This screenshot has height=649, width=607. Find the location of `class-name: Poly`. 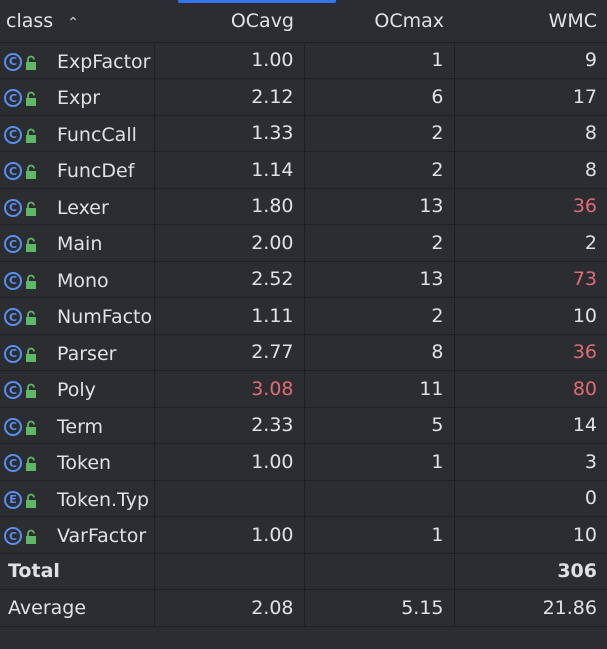

class-name: Poly is located at coordinates (76, 390).